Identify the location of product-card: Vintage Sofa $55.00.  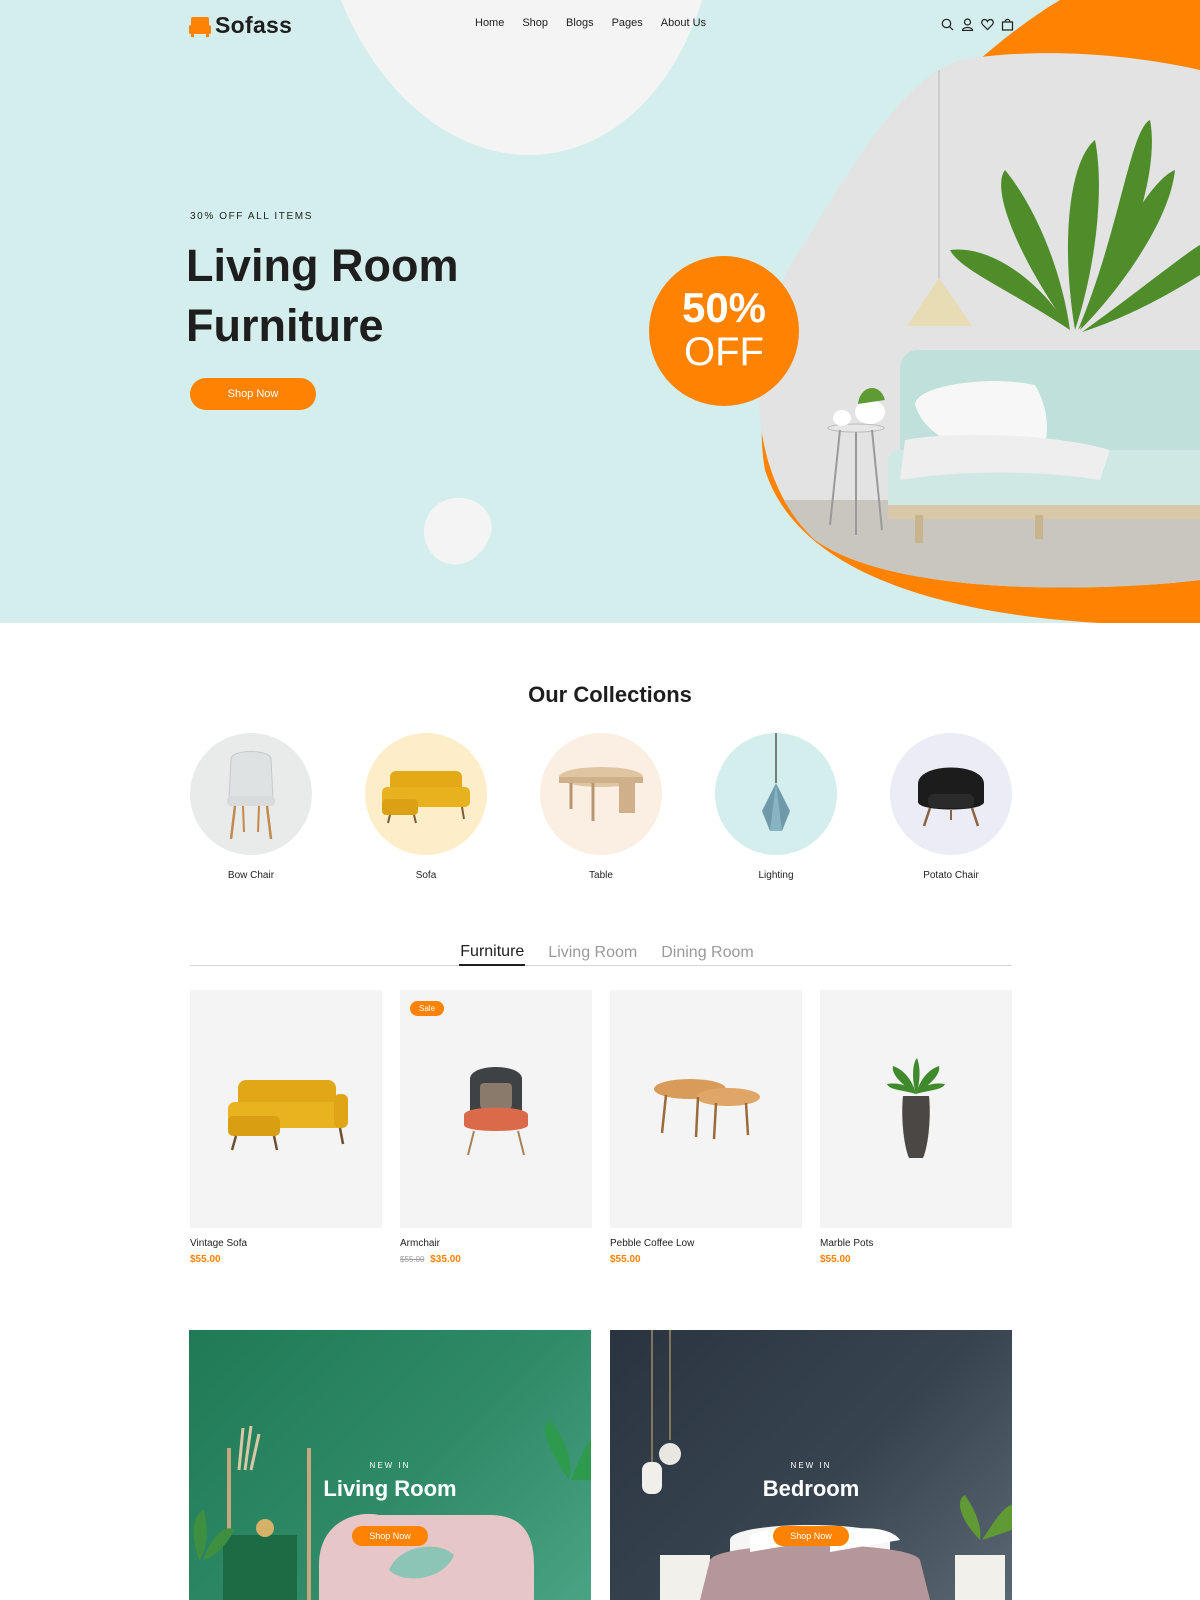
(286, 1127).